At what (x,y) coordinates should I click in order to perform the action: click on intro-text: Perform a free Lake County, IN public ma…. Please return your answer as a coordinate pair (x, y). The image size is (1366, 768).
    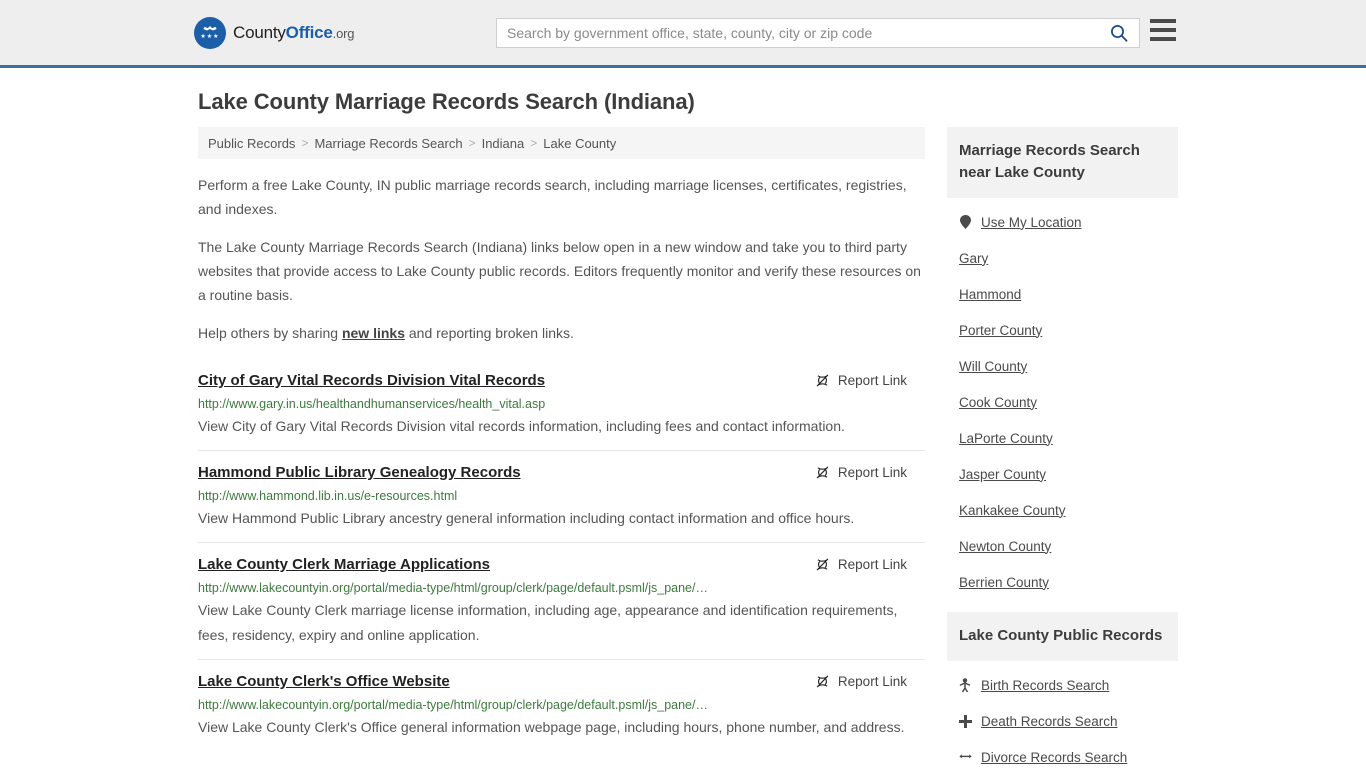
    Looking at the image, I should click on (561, 259).